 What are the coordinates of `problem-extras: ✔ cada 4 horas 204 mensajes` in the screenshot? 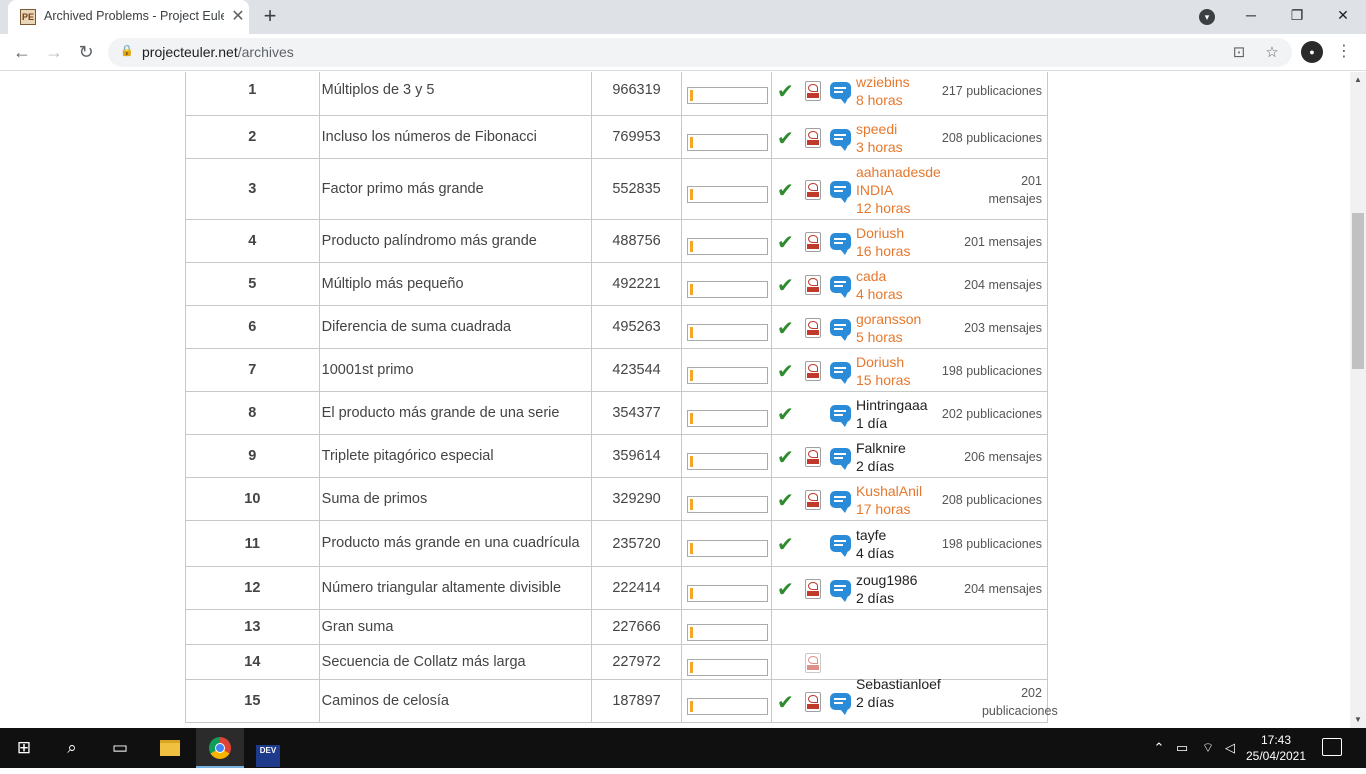 It's located at (909, 284).